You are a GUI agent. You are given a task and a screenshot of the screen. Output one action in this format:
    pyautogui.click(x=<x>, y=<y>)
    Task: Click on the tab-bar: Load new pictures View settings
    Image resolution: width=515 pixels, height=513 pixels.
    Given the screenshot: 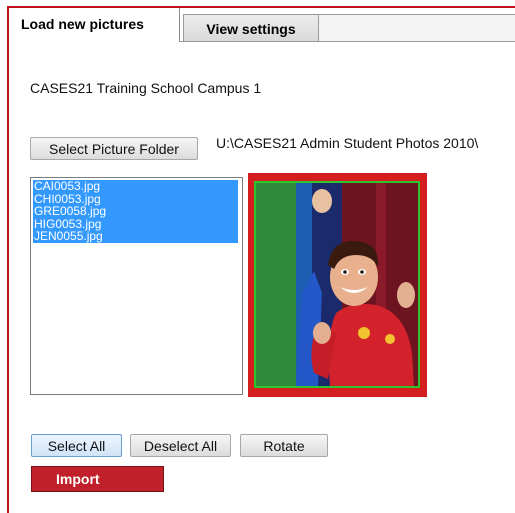 What is the action you would take?
    pyautogui.click(x=262, y=25)
    